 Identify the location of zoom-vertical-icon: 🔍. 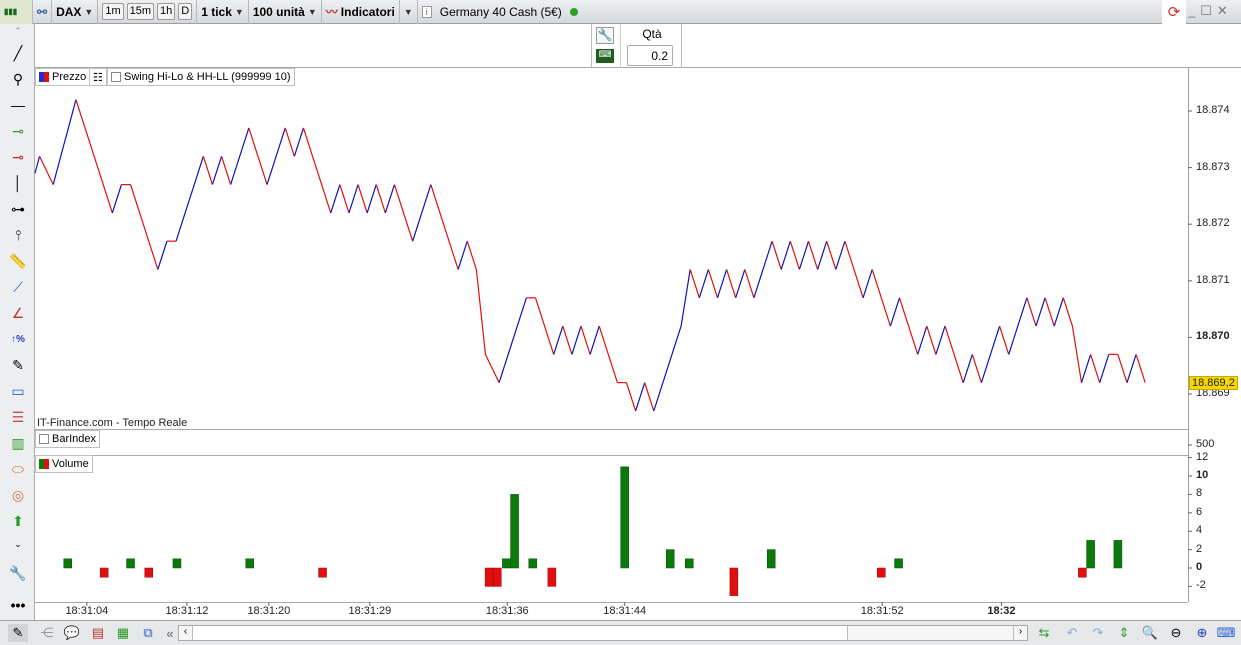
(1150, 633).